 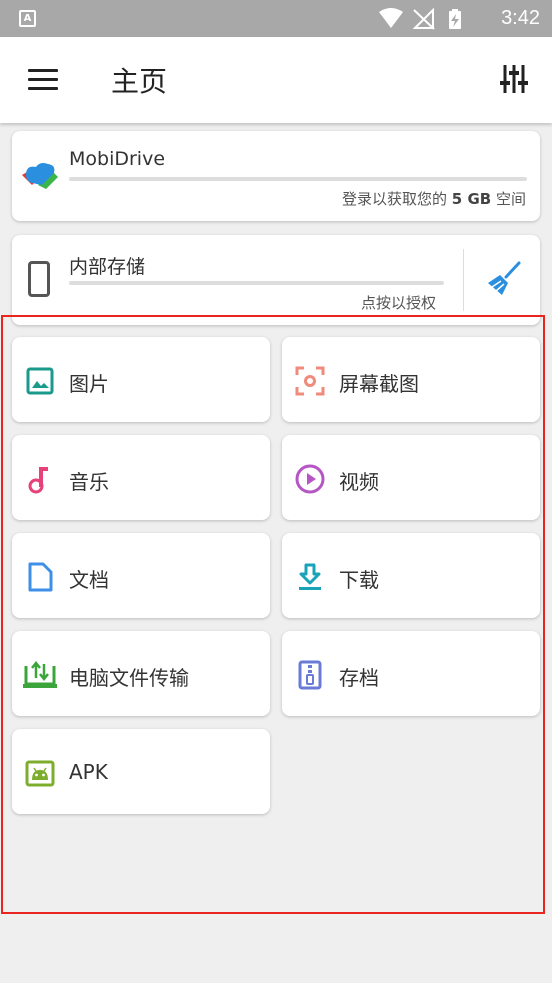 What do you see at coordinates (276, 280) in the screenshot?
I see `internal-storage-card: 内部存储 点按以授权` at bounding box center [276, 280].